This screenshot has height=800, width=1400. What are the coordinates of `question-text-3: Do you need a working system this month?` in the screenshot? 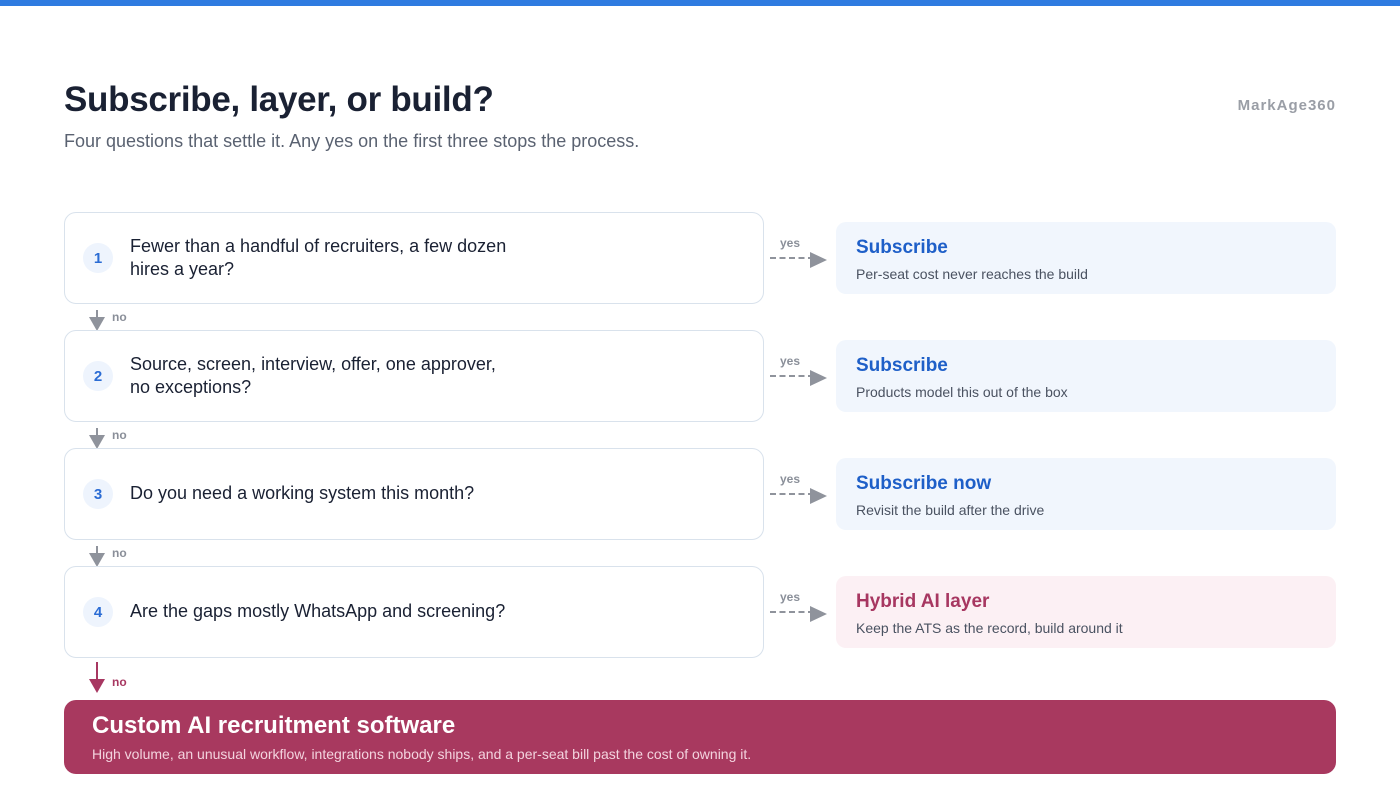 It's located at (302, 493).